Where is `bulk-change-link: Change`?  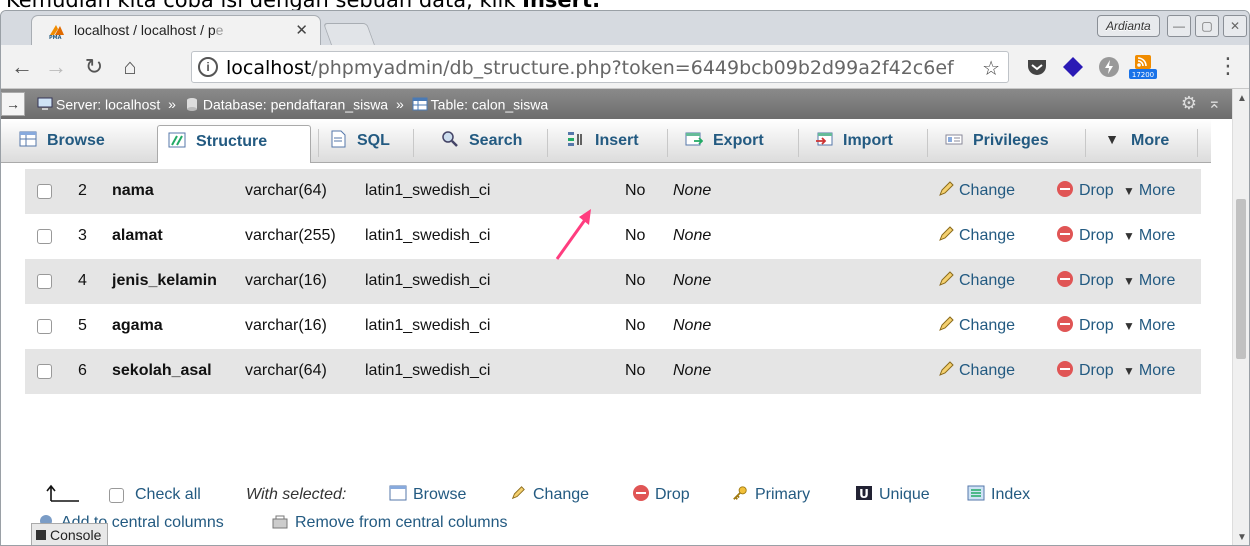 bulk-change-link: Change is located at coordinates (549, 494).